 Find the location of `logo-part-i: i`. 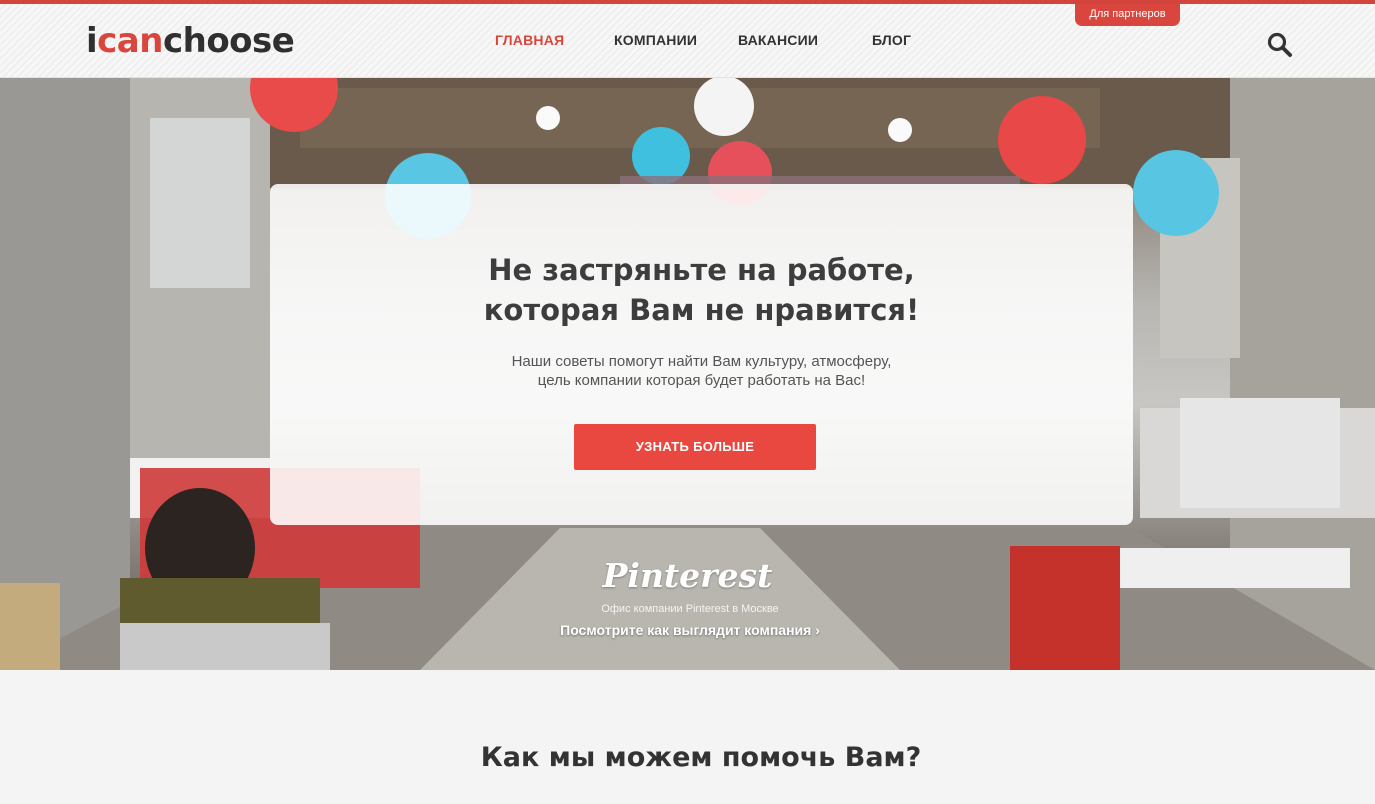

logo-part-i: i is located at coordinates (92, 41).